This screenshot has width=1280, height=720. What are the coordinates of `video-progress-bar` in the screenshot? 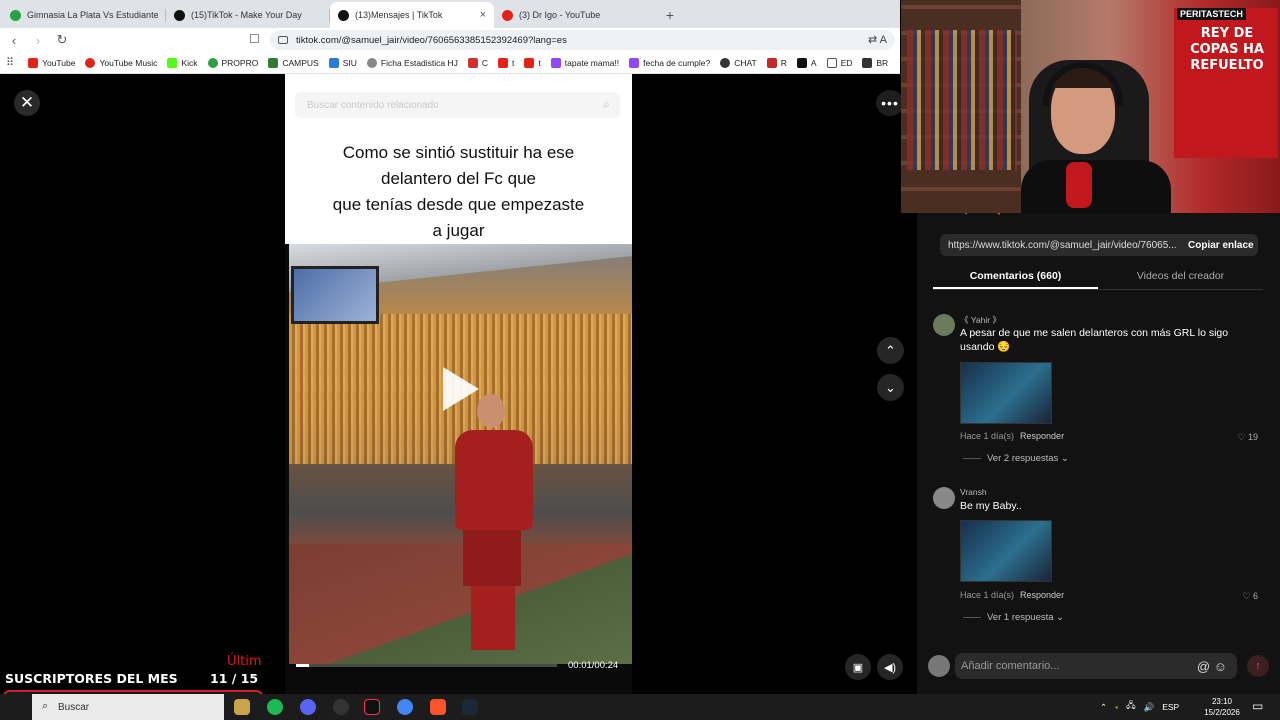 It's located at (426, 665).